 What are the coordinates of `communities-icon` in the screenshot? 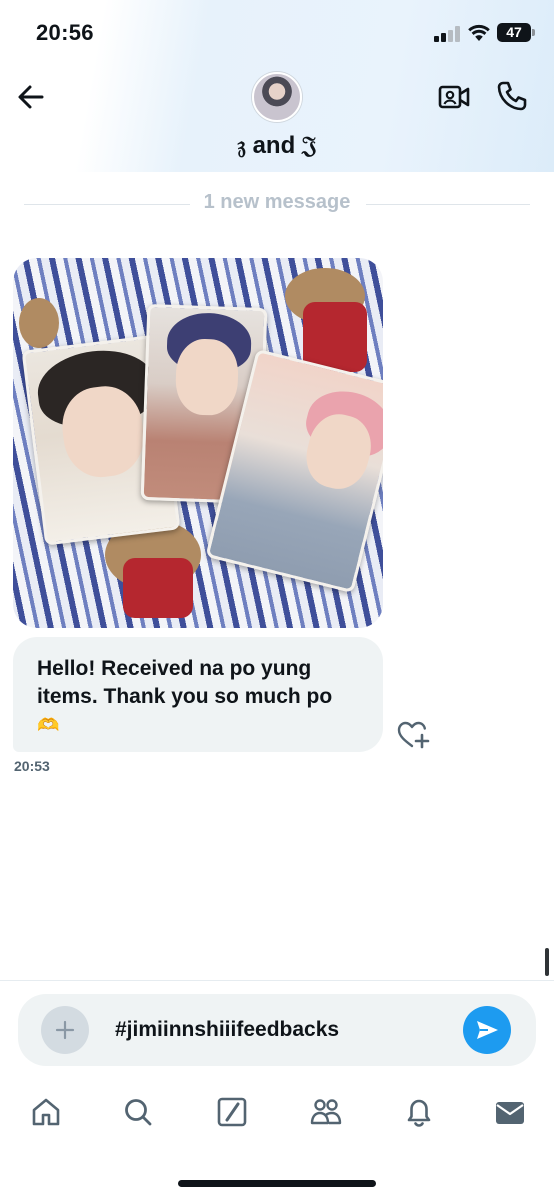 It's located at (326, 1112).